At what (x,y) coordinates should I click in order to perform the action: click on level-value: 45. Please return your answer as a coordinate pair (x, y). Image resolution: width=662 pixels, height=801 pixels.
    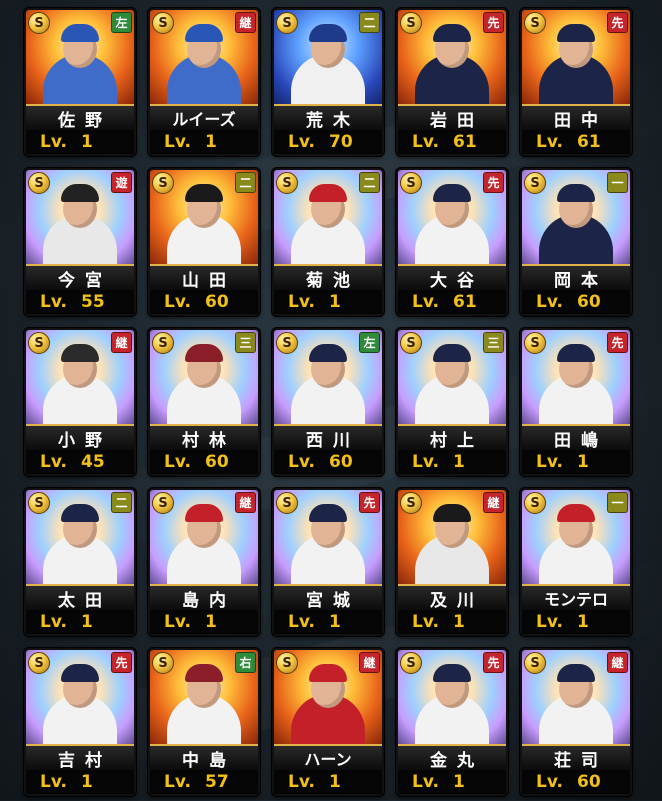
    Looking at the image, I should click on (93, 462).